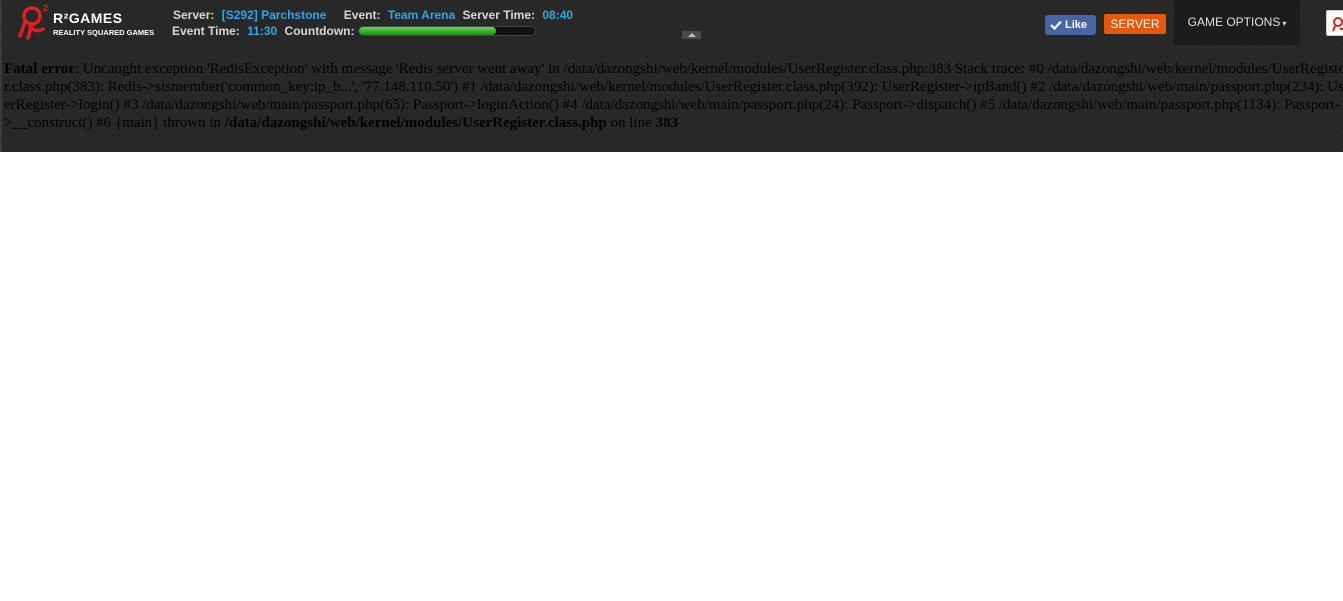 This screenshot has width=1343, height=601. I want to click on r2-side-tab, so click(1334, 23).